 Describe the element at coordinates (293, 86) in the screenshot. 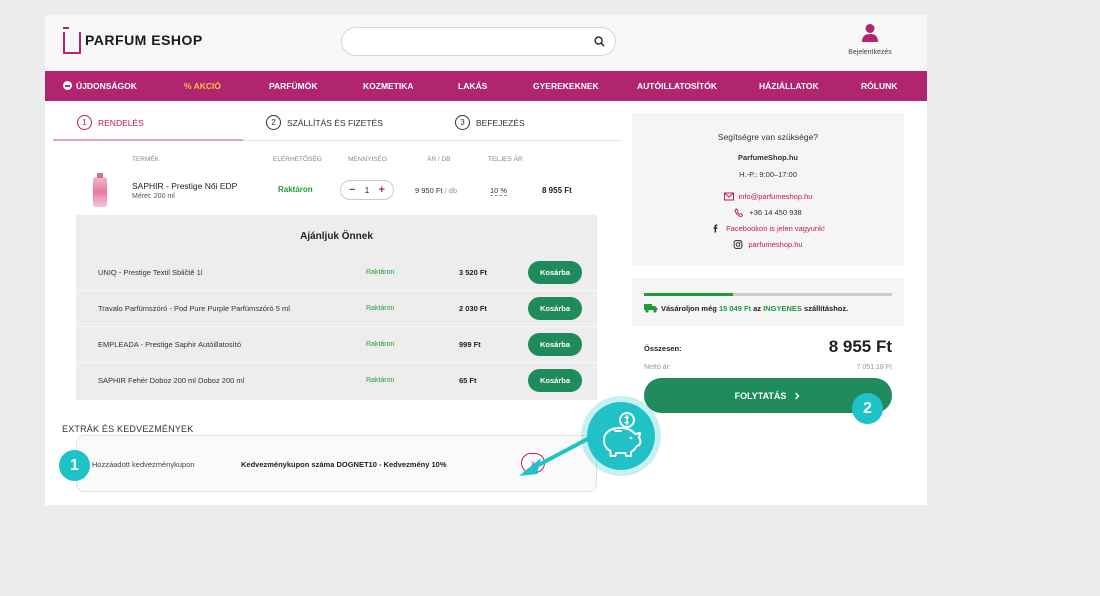

I see `nav-item-parfumok: PARFÜMÖK` at that location.